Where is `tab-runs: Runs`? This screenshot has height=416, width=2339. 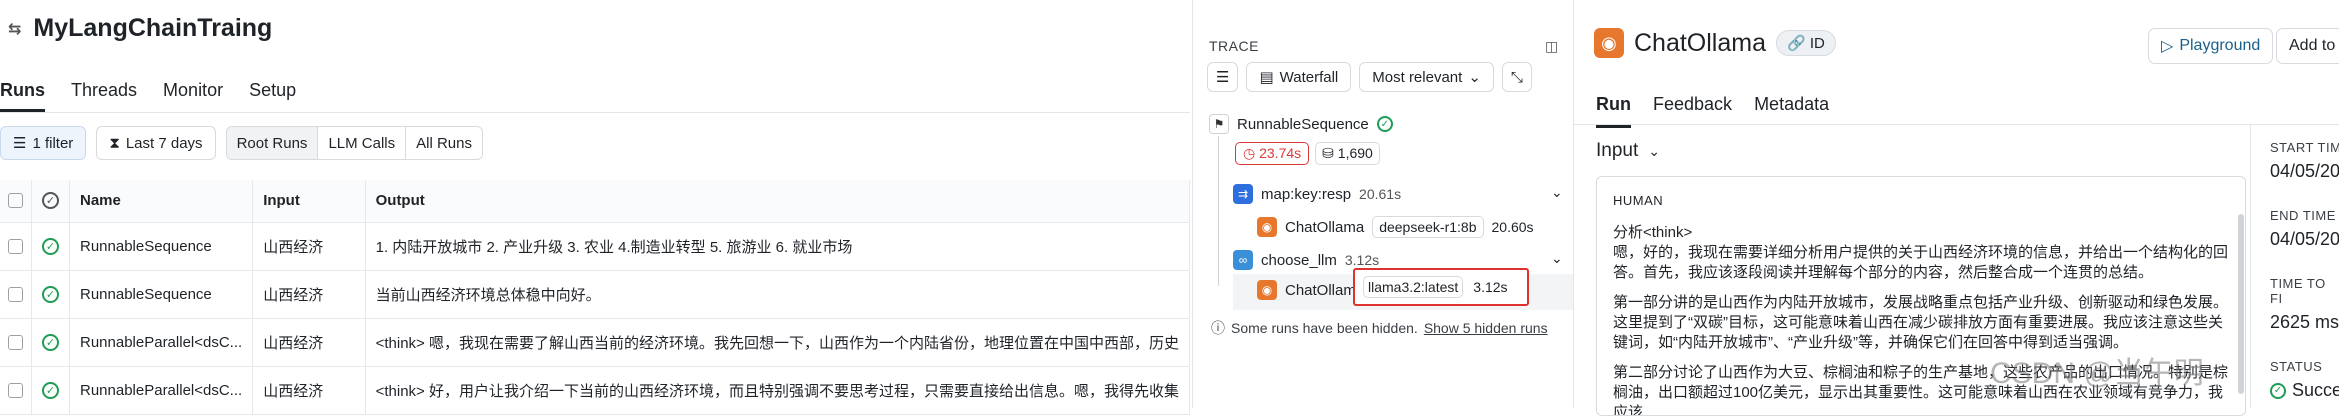 tab-runs: Runs is located at coordinates (22, 92).